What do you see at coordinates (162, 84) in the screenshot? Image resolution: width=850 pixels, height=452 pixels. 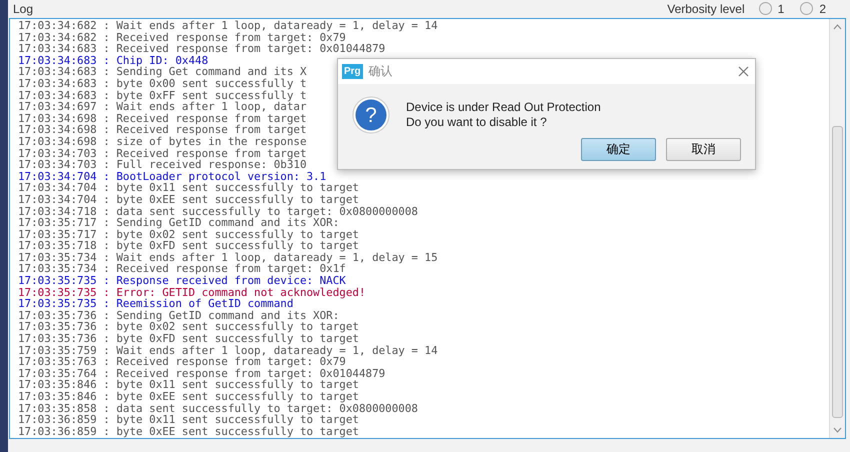 I see `log-line: 17:03:34:683 : byte 0x00 sent successfully t` at bounding box center [162, 84].